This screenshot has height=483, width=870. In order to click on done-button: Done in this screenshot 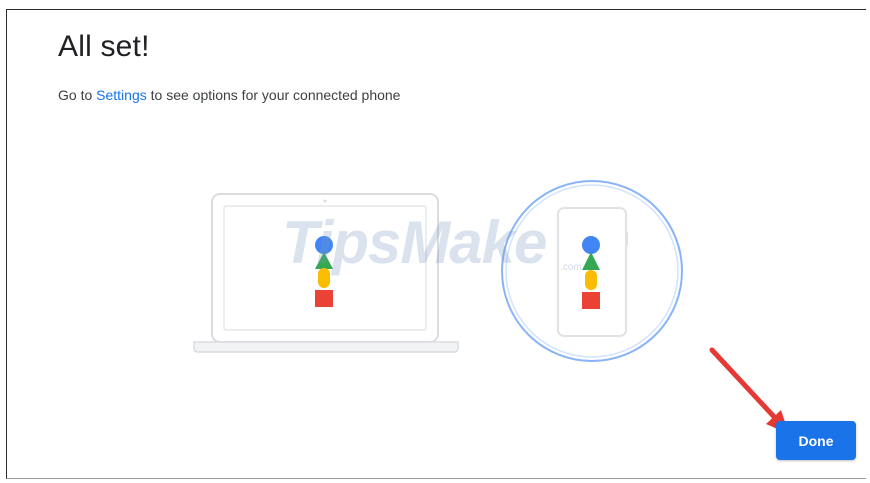, I will do `click(816, 440)`.